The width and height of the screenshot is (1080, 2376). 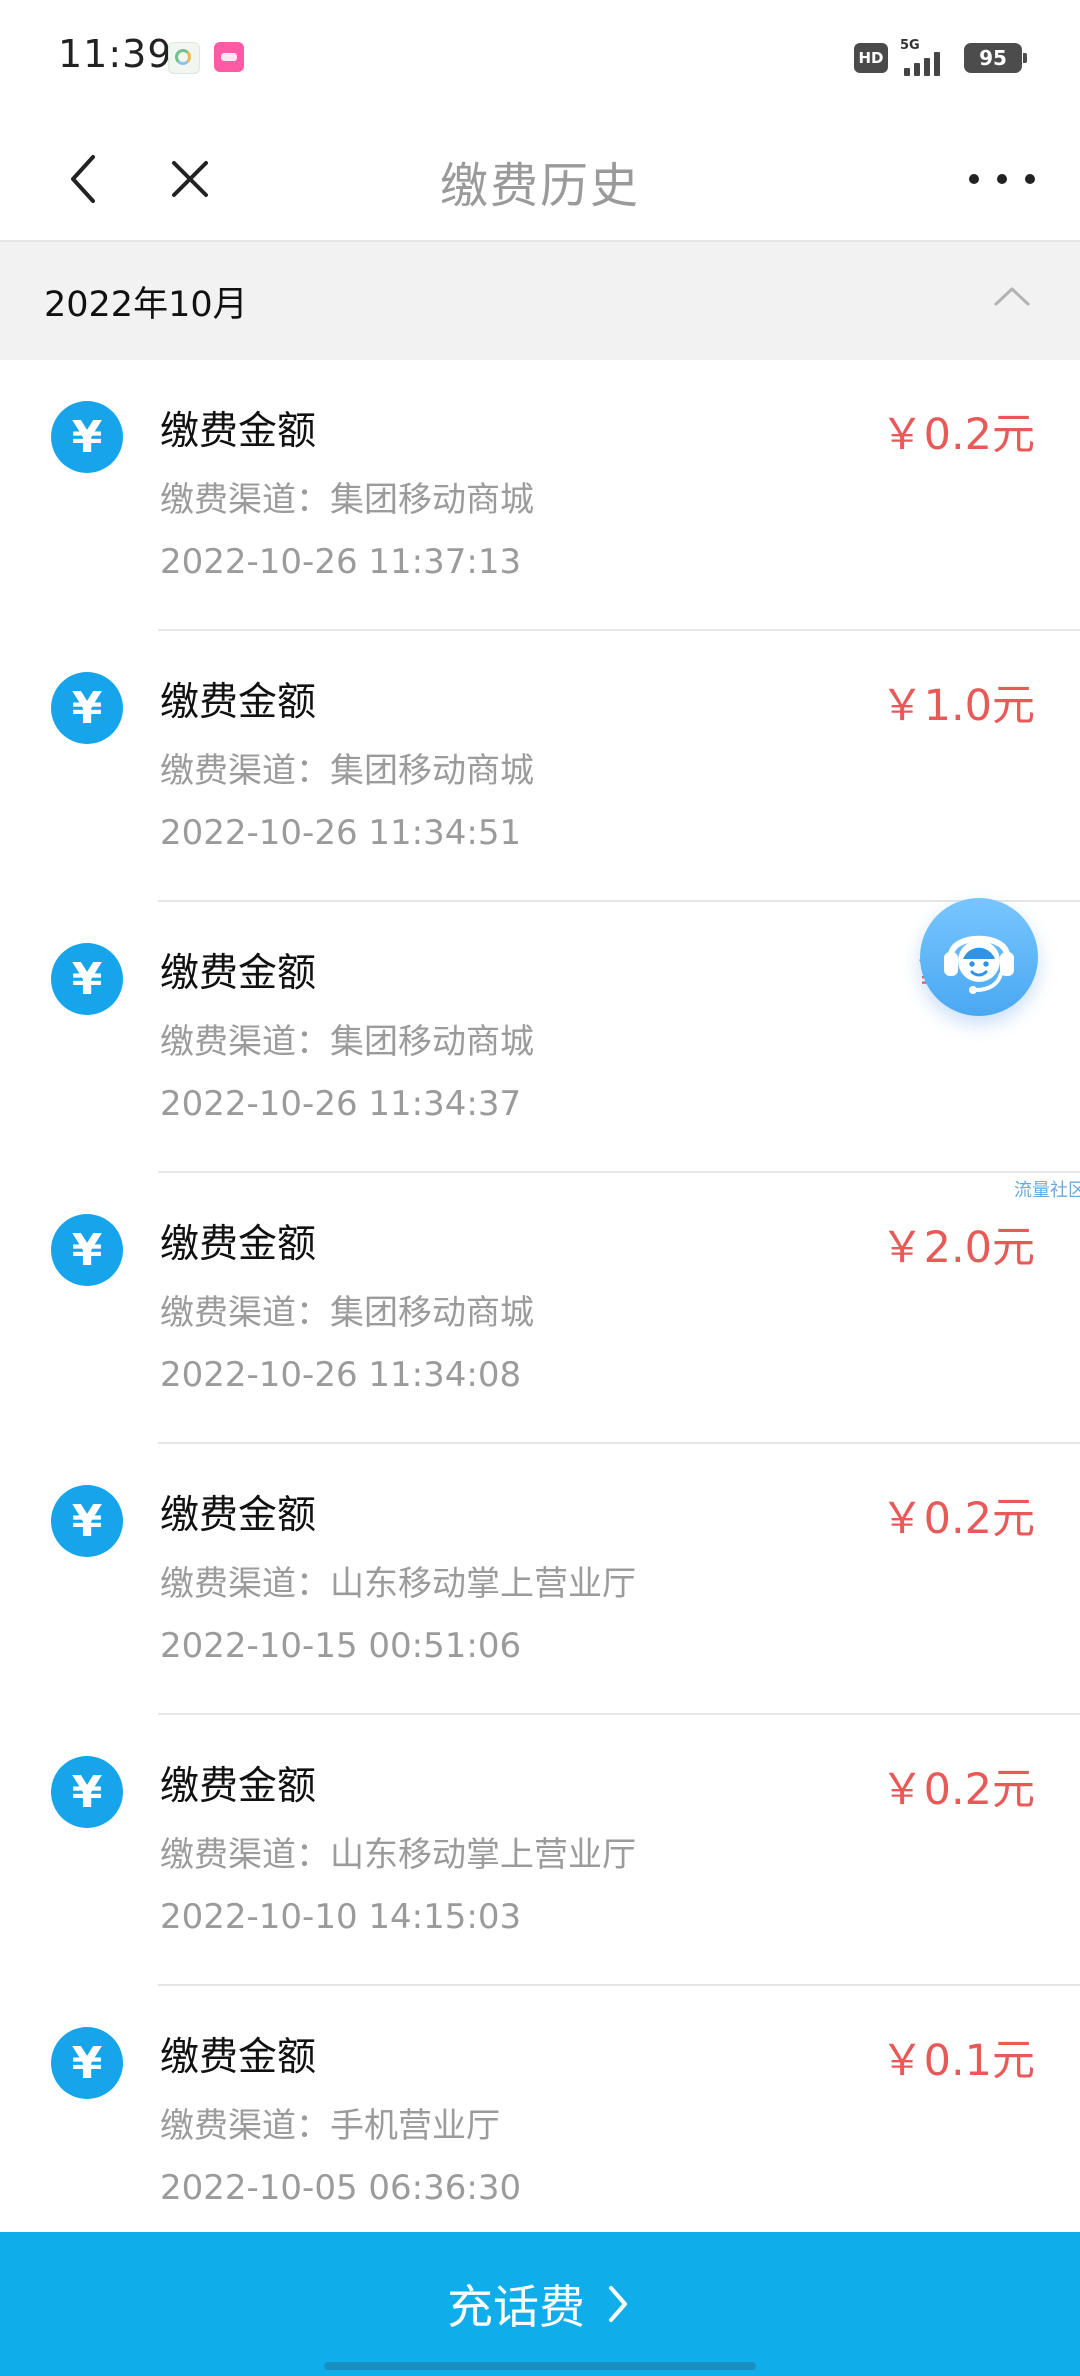 I want to click on signal-strength: 5G, so click(x=926, y=57).